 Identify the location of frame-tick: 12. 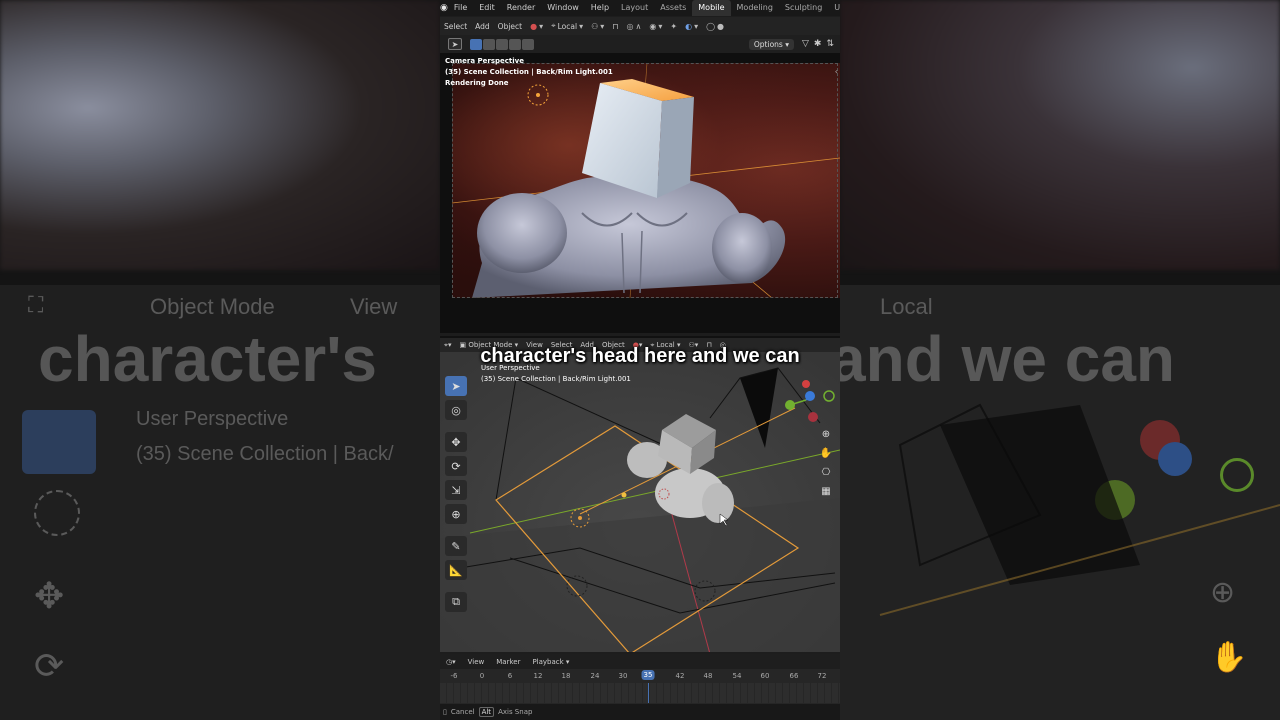
(538, 676).